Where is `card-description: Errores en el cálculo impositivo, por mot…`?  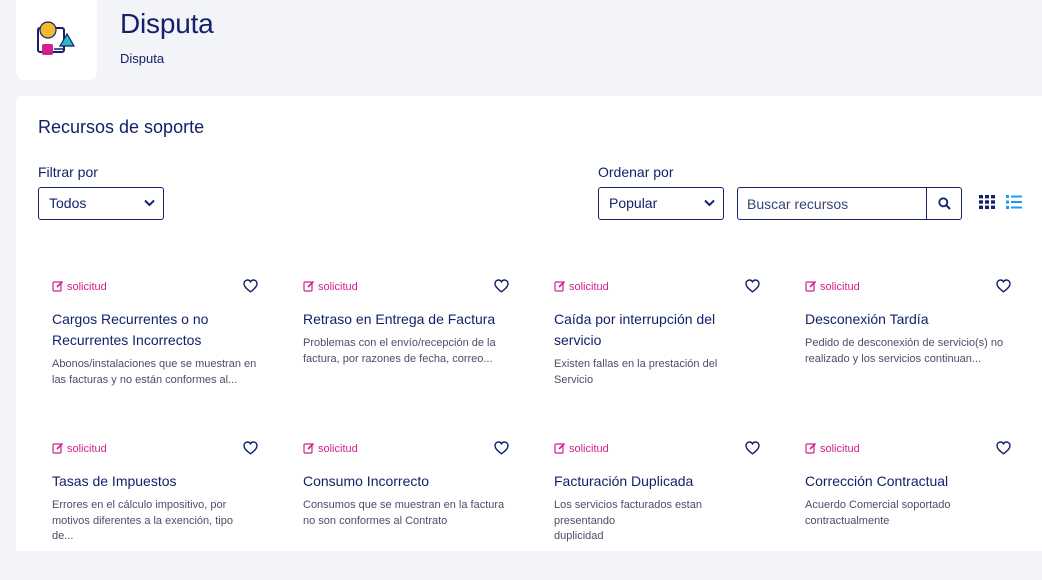
card-description: Errores en el cálculo impositivo, por mot… is located at coordinates (154, 521).